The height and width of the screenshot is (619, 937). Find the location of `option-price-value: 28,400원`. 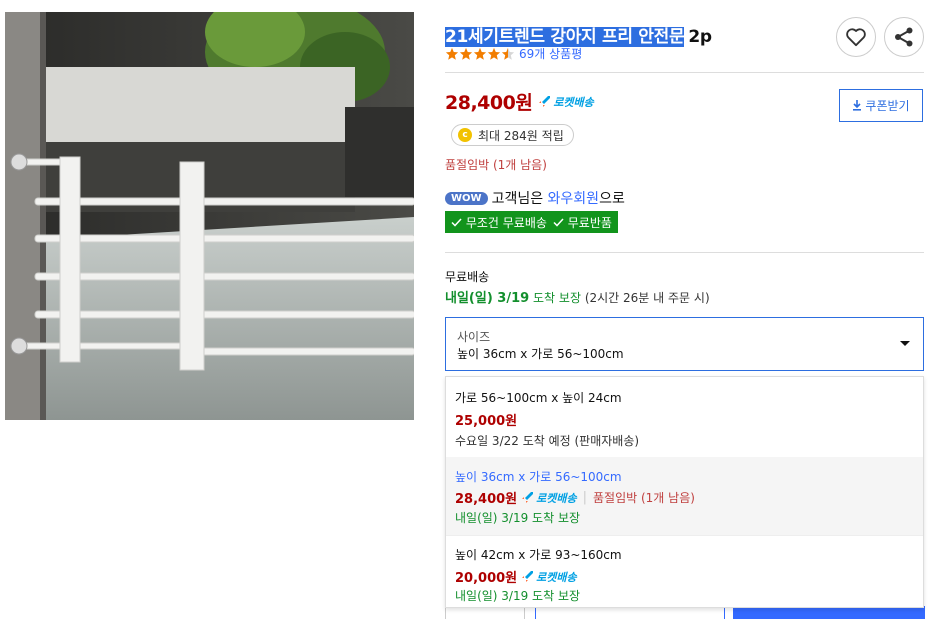

option-price-value: 28,400원 is located at coordinates (486, 499).